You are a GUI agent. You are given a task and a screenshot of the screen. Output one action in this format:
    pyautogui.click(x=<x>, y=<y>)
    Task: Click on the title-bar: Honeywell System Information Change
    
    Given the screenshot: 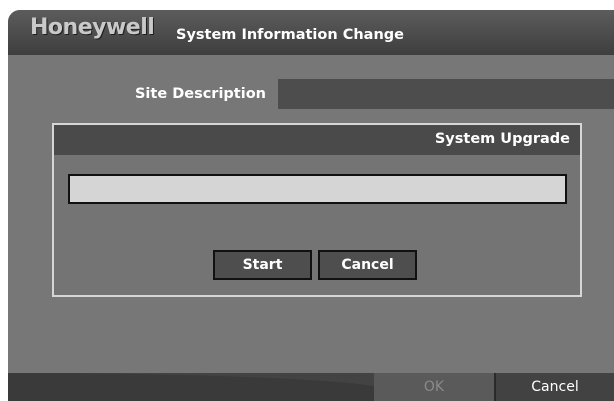 What is the action you would take?
    pyautogui.click(x=311, y=32)
    